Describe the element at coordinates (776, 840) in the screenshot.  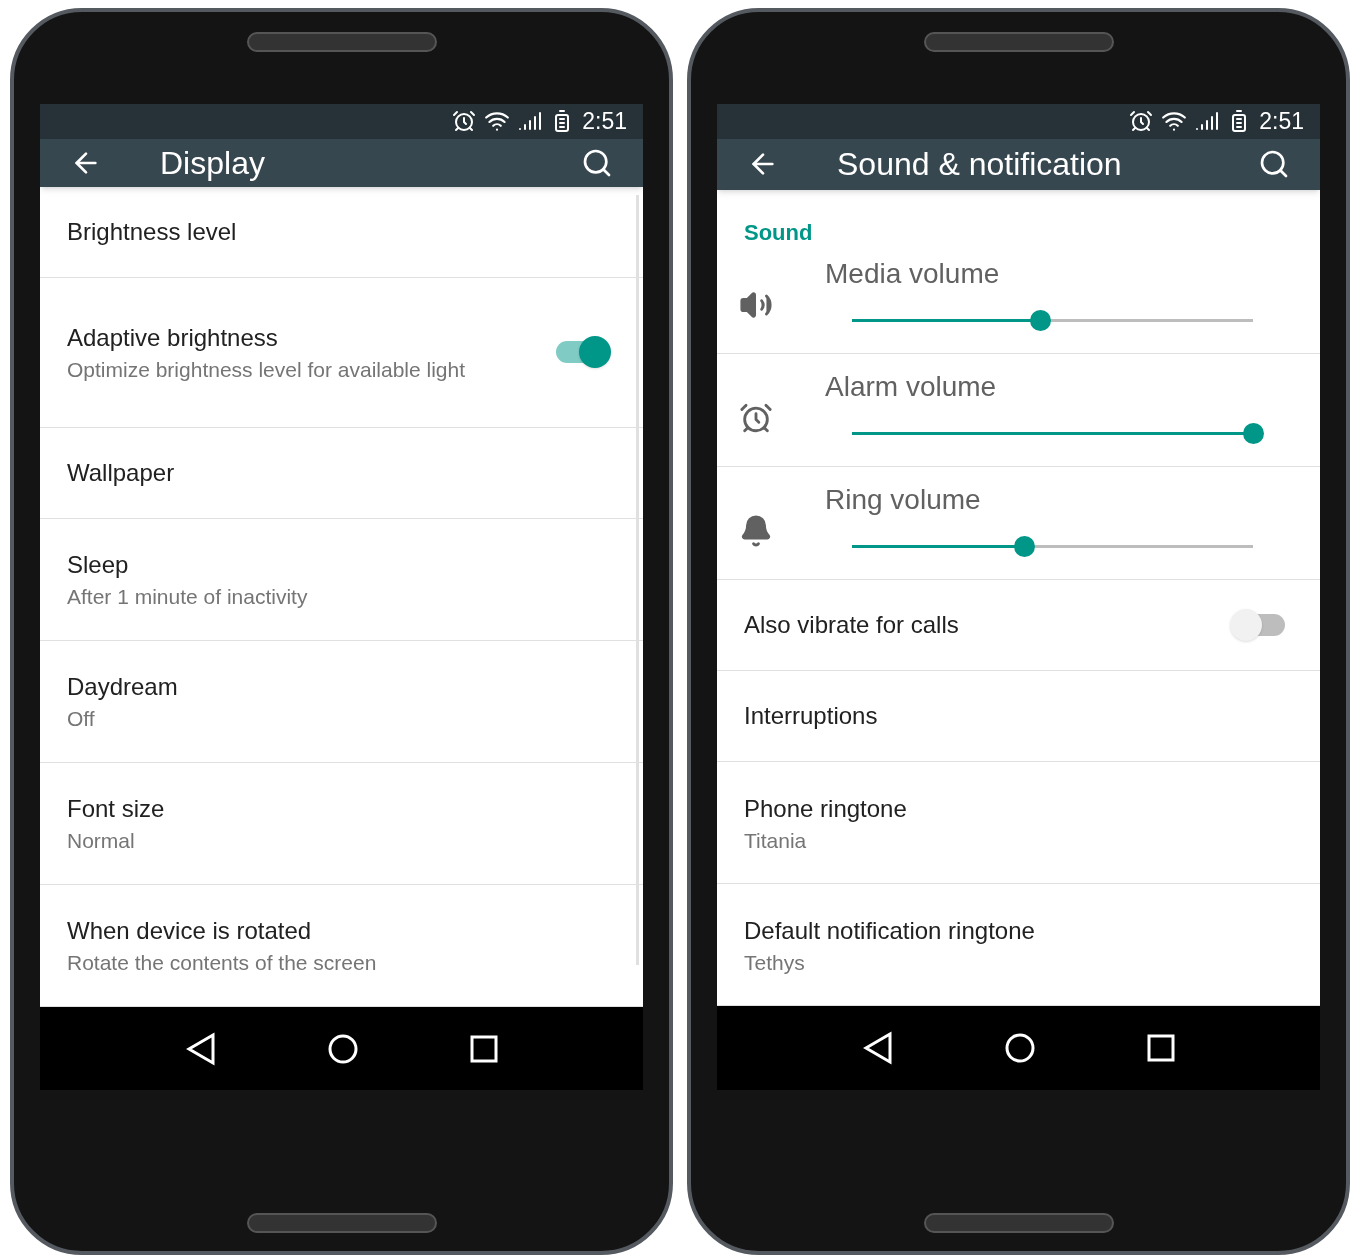
I see `setting-summary: Titania` at that location.